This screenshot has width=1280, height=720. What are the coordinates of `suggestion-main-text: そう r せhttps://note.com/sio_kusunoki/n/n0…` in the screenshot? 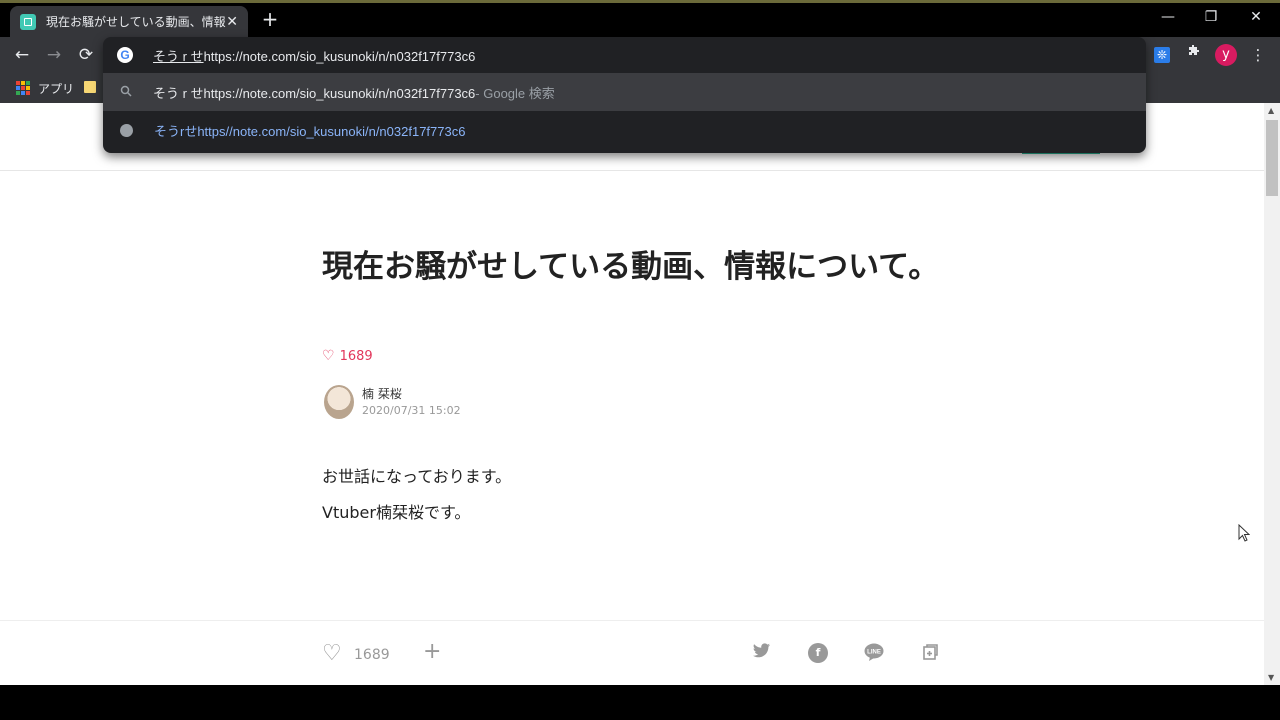 It's located at (314, 93).